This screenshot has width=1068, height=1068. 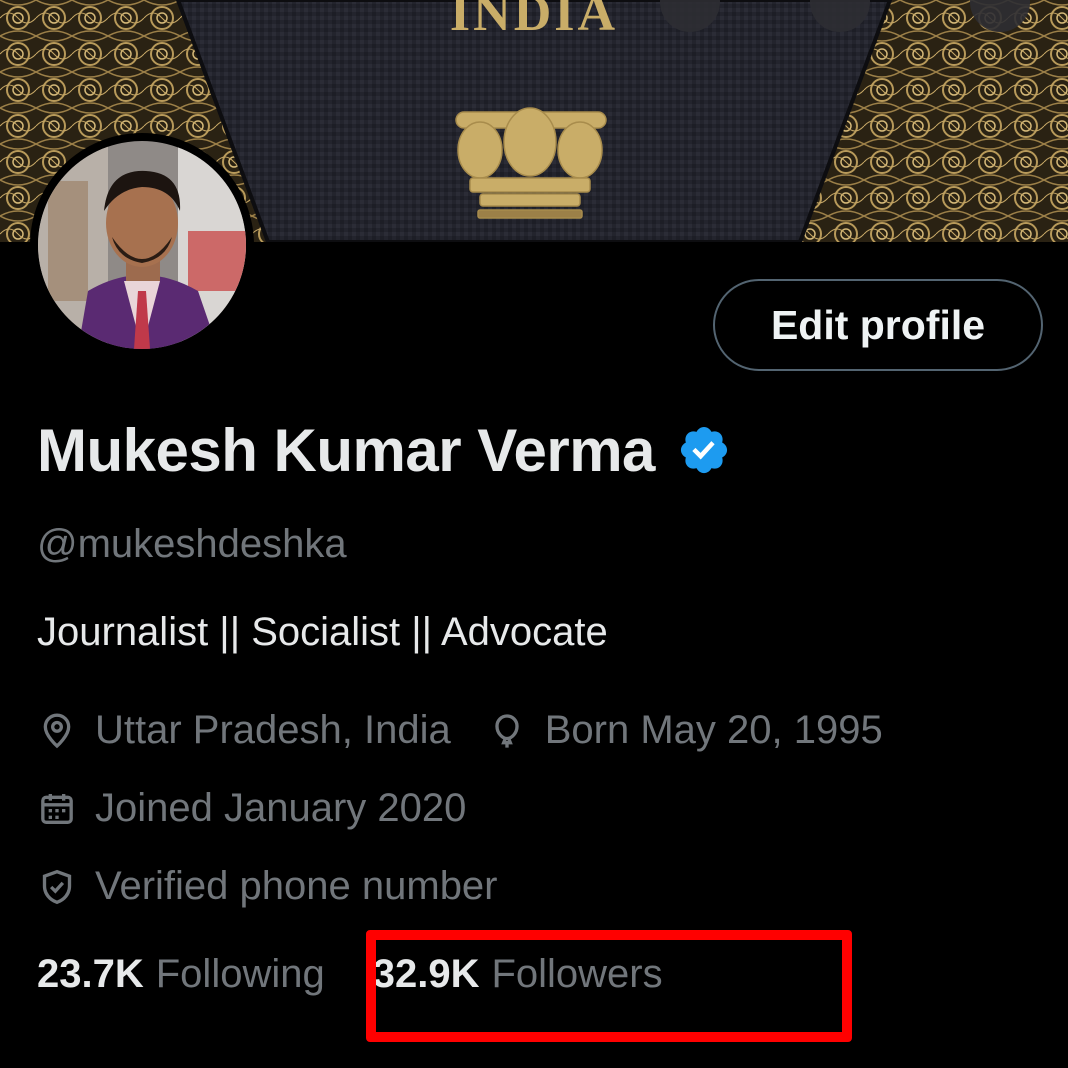 What do you see at coordinates (57, 886) in the screenshot?
I see `shield-check-icon` at bounding box center [57, 886].